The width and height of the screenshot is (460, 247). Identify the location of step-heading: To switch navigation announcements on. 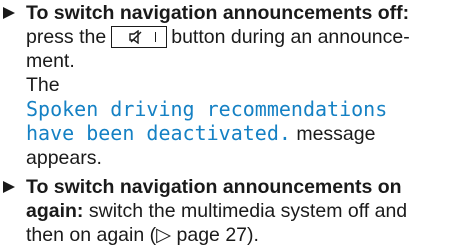
(214, 187).